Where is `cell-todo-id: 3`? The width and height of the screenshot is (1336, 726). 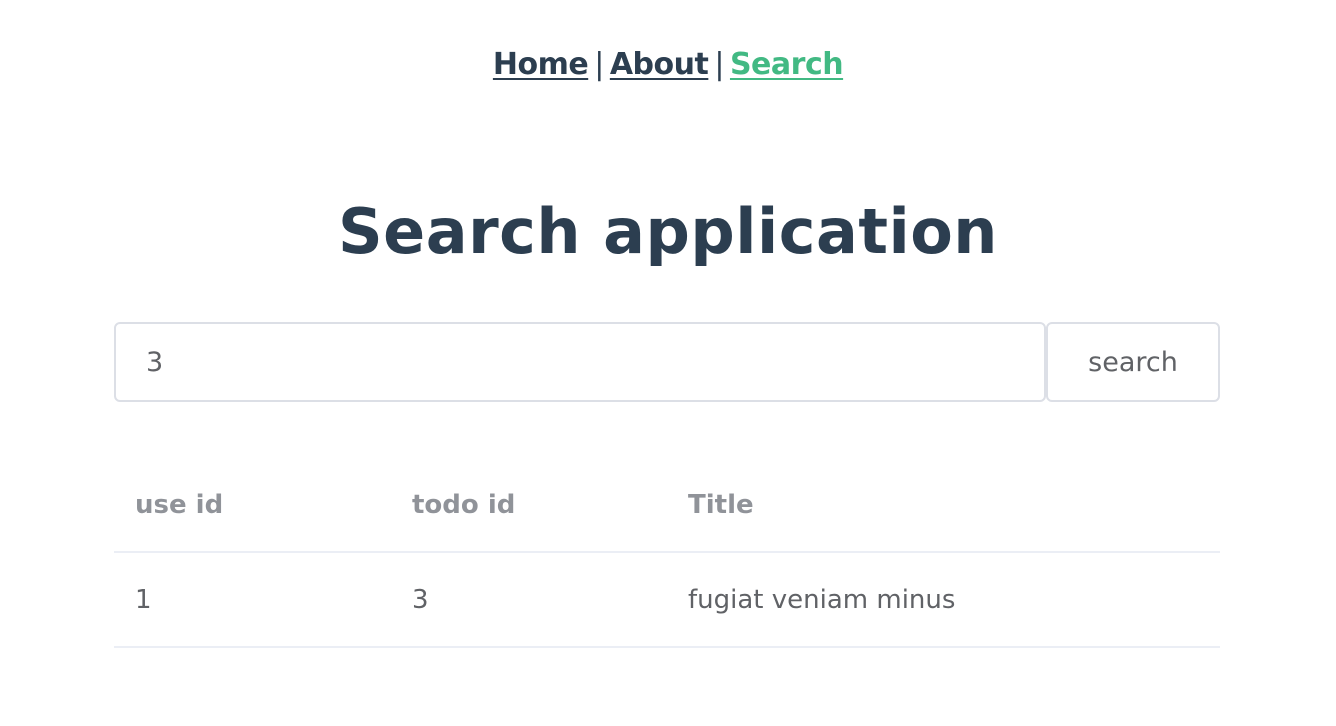 cell-todo-id: 3 is located at coordinates (529, 600).